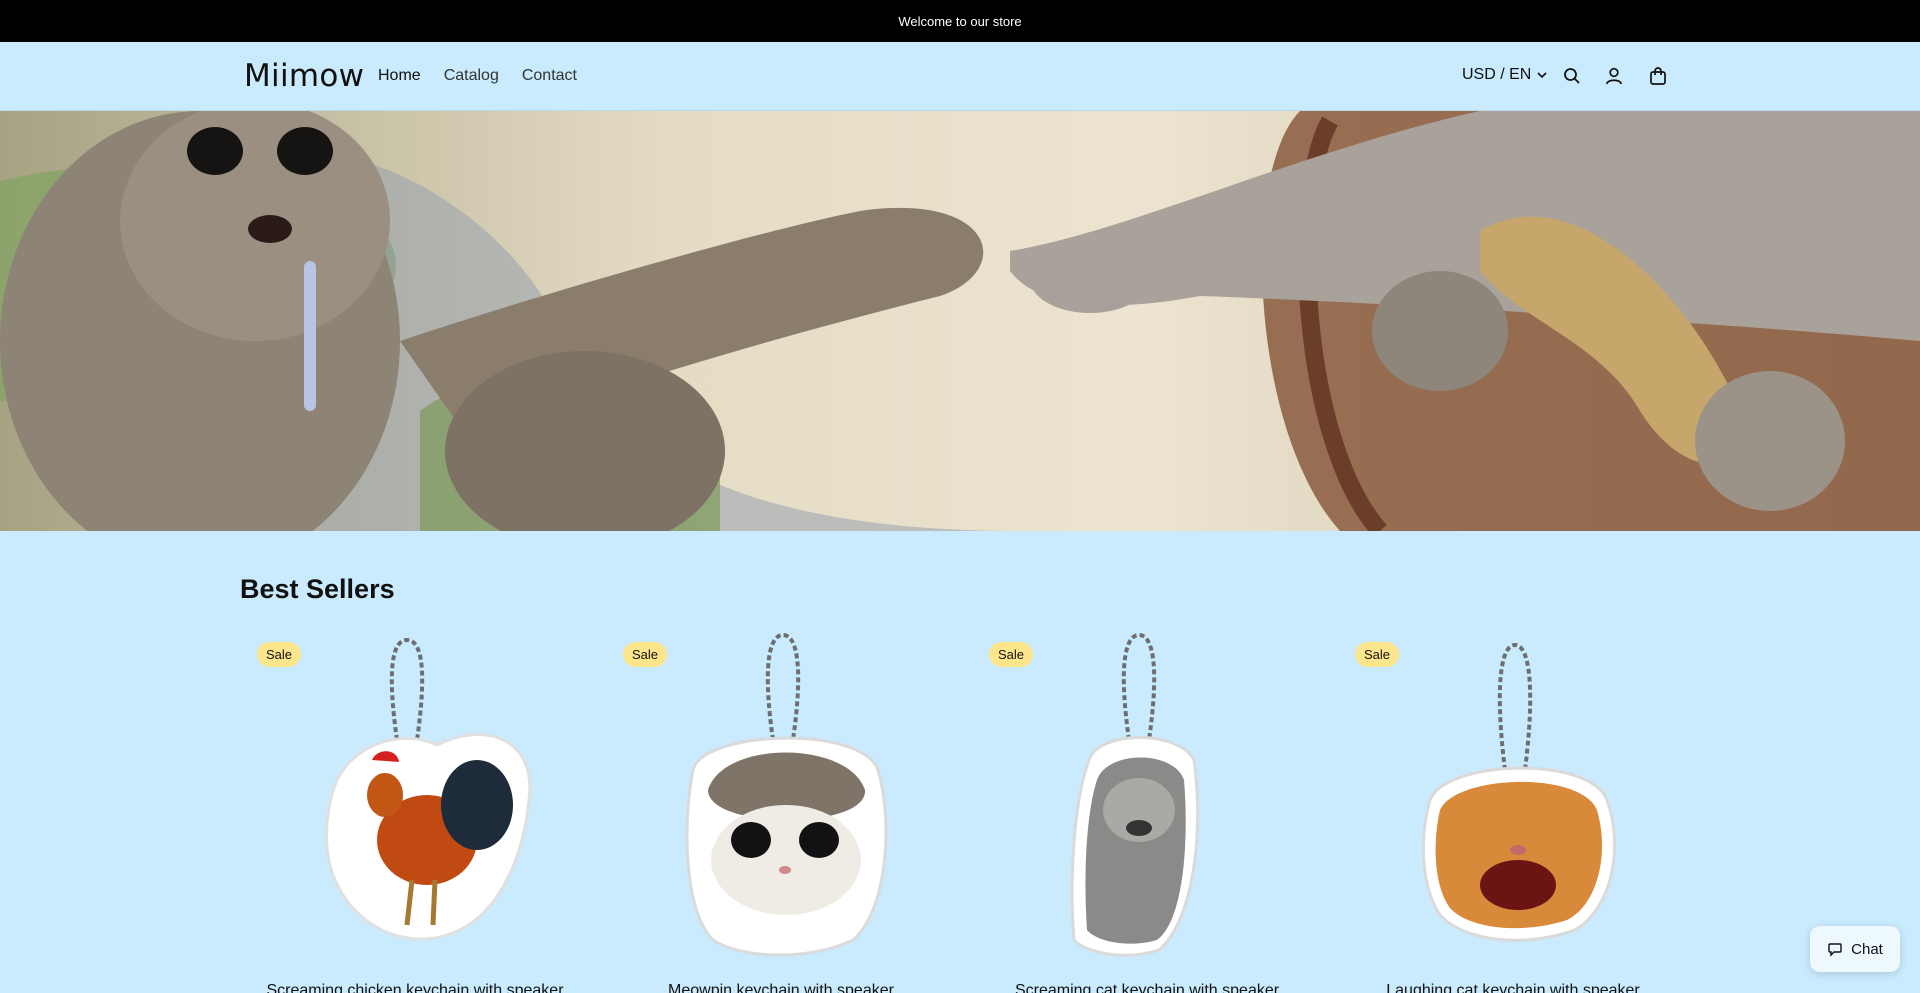 This screenshot has width=1920, height=993. What do you see at coordinates (1867, 949) in the screenshot?
I see `chat-label: Chat` at bounding box center [1867, 949].